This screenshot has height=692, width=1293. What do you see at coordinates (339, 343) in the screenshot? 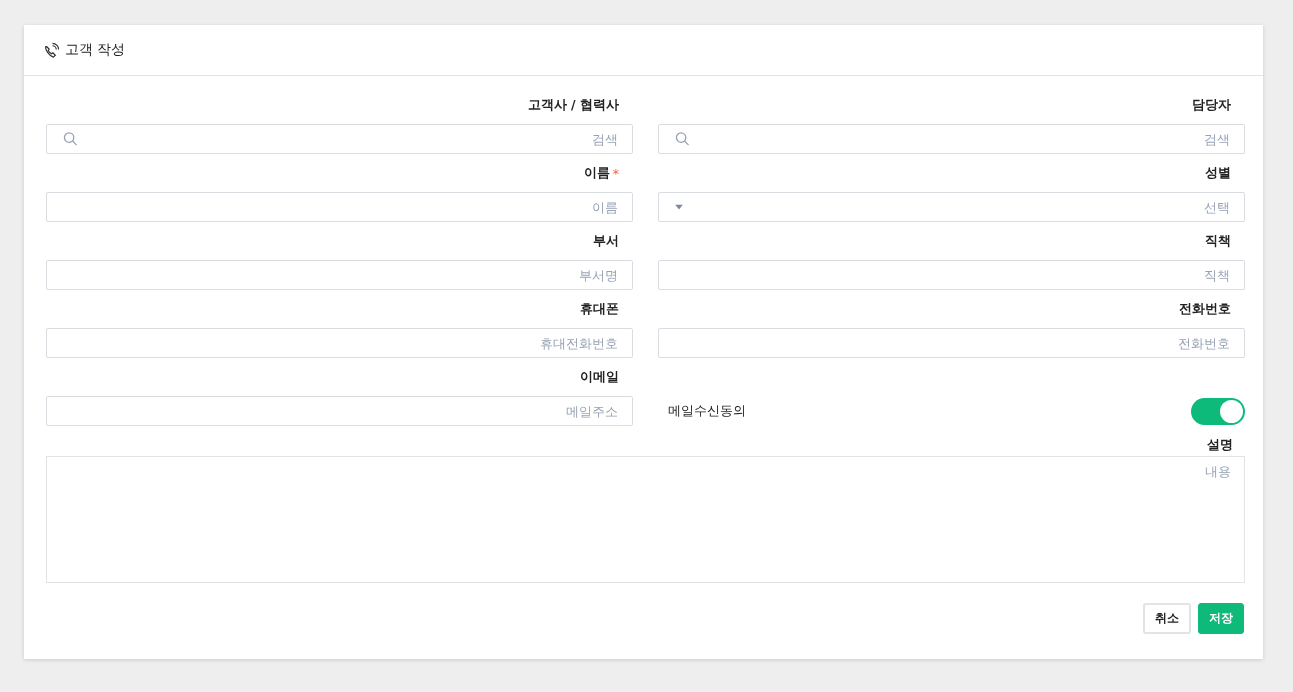
I see `input-field: 휴대전화번호` at bounding box center [339, 343].